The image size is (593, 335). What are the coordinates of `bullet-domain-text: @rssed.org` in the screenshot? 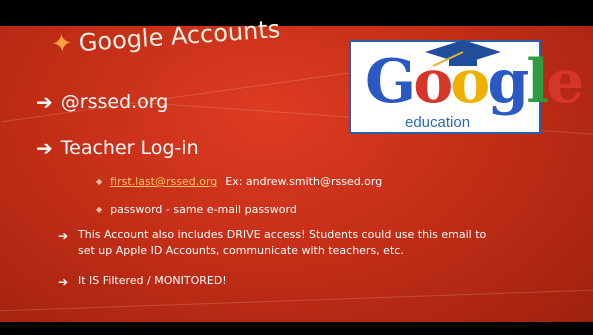 It's located at (114, 101).